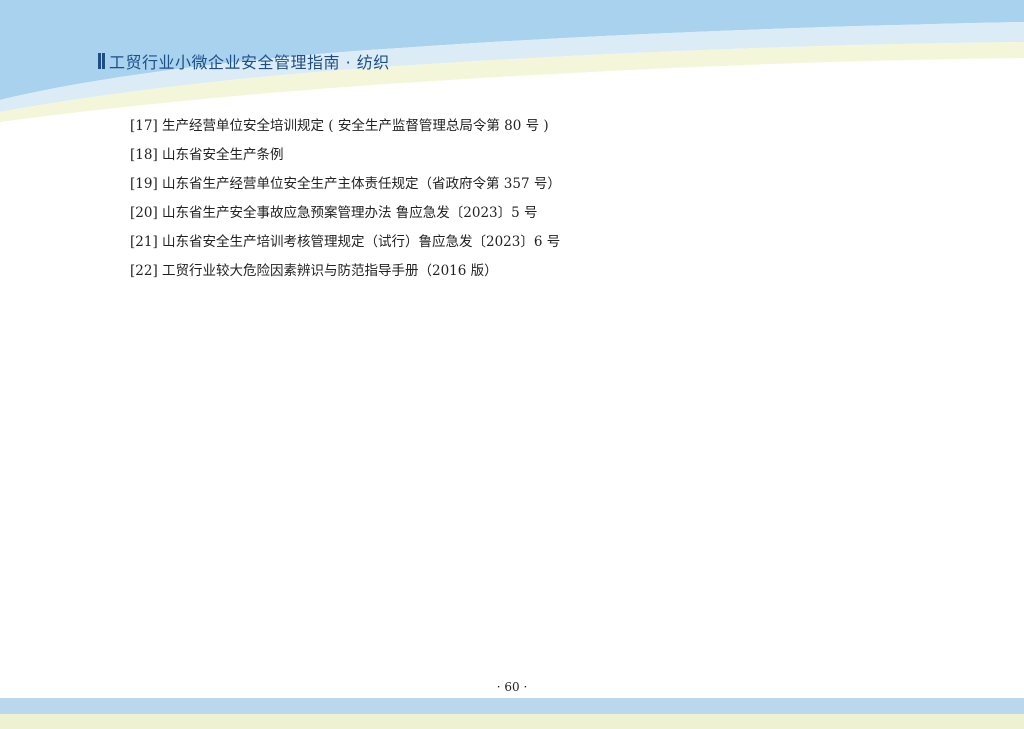  Describe the element at coordinates (314, 271) in the screenshot. I see `reference-item-22: [22] 工贸行业较大危险因素辨识与防范指导手册（2016 版）` at that location.